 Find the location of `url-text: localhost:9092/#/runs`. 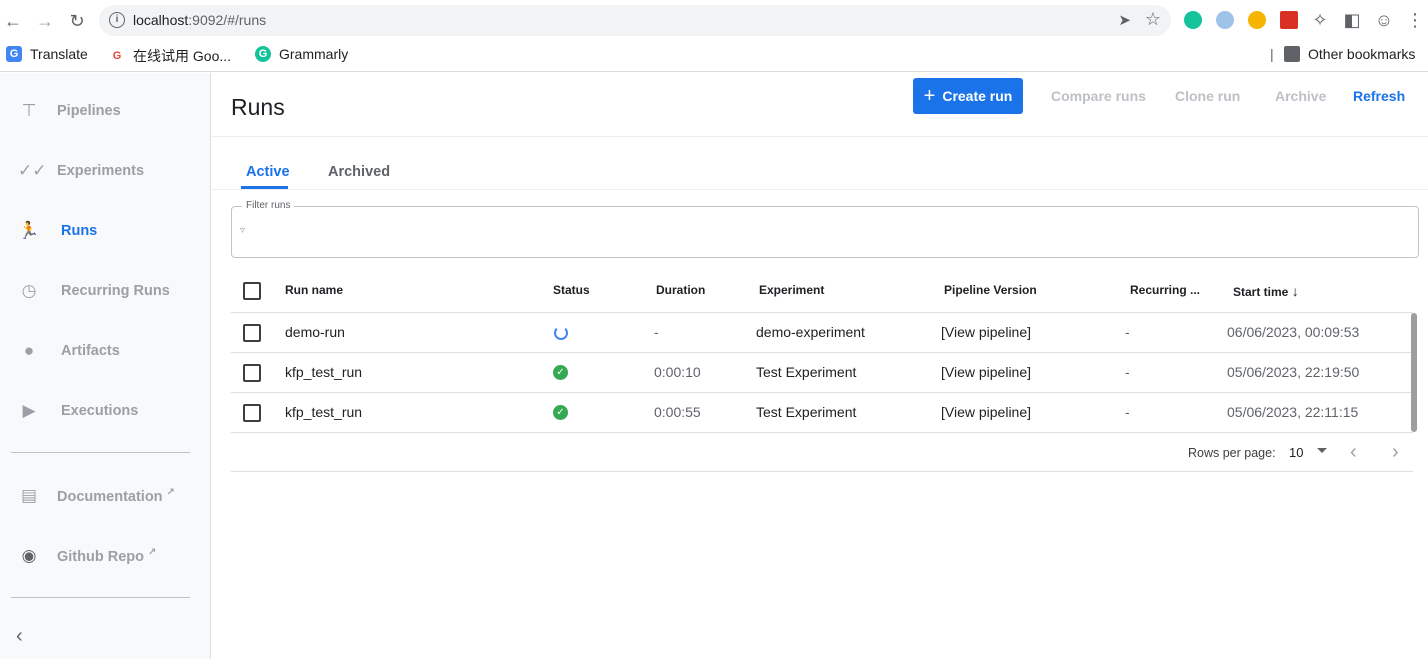

url-text: localhost:9092/#/runs is located at coordinates (199, 20).